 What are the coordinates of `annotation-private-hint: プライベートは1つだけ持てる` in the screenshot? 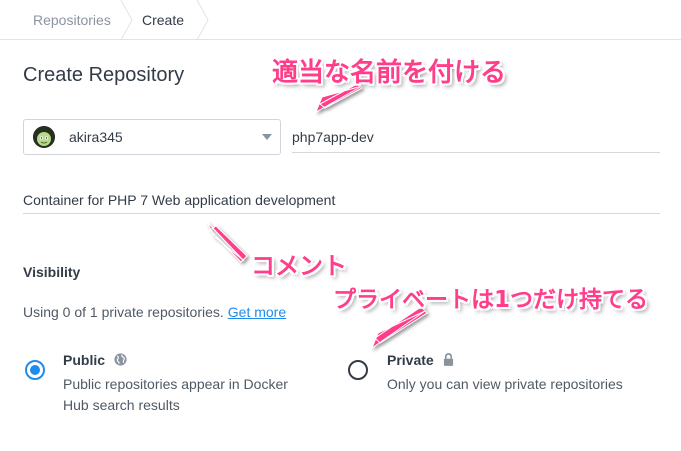 It's located at (491, 300).